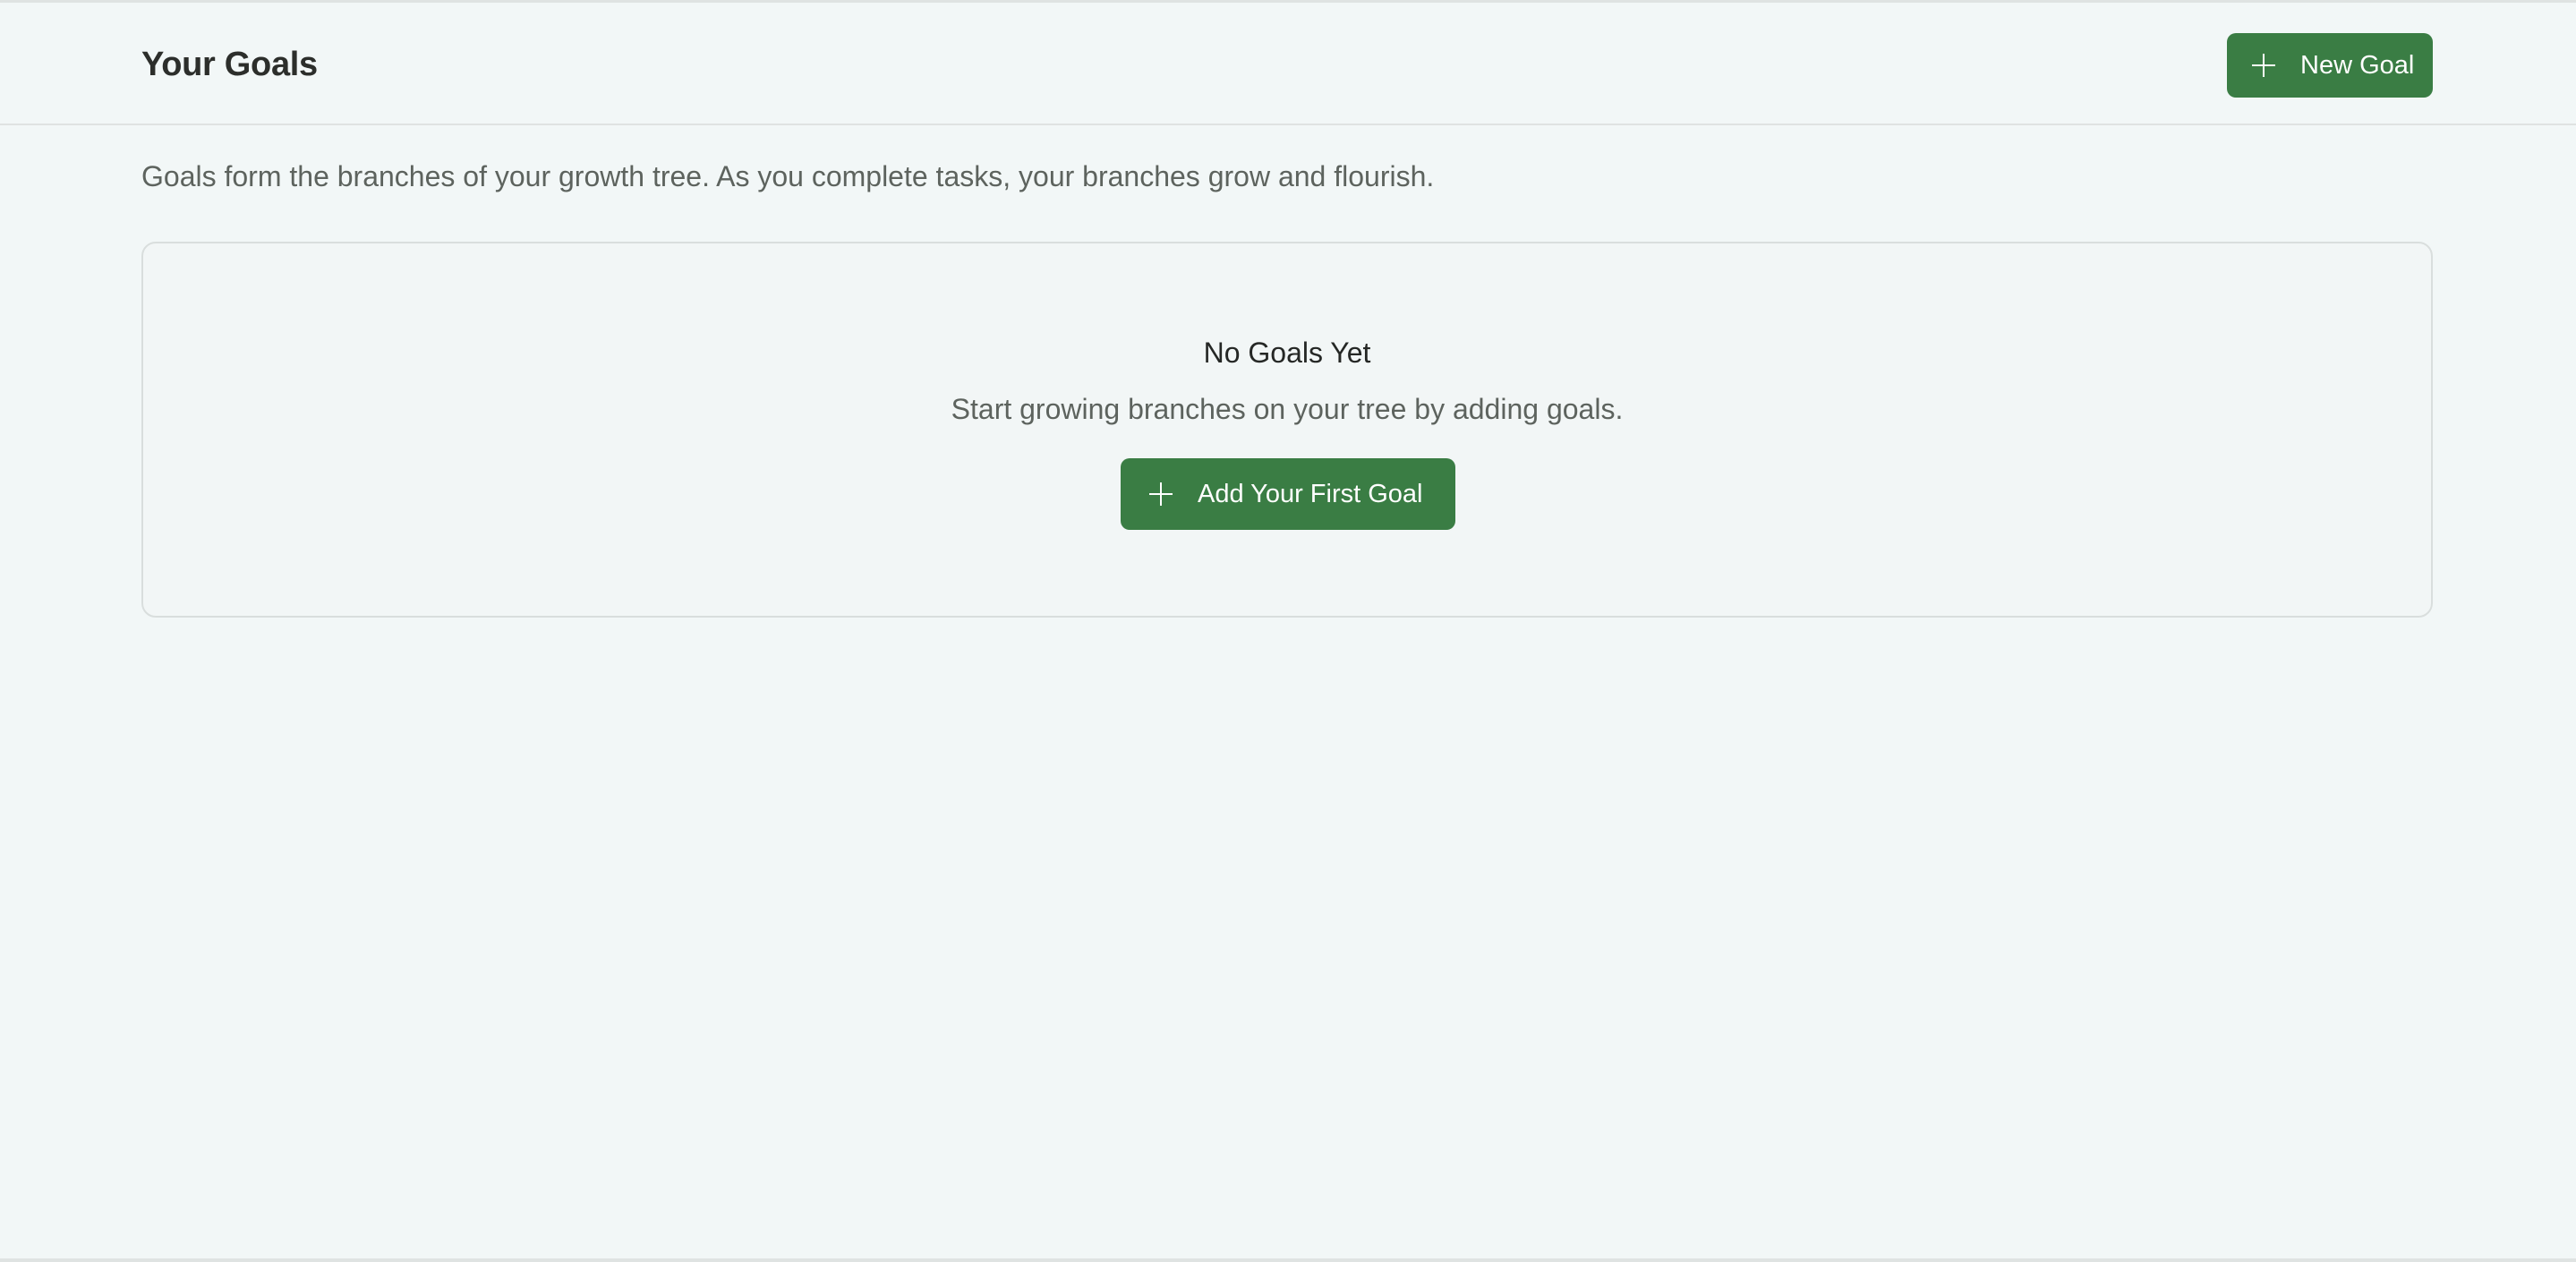 This screenshot has height=1262, width=2576. Describe the element at coordinates (1310, 493) in the screenshot. I see `add-first-goal-button-label: Add Your First Goal` at that location.